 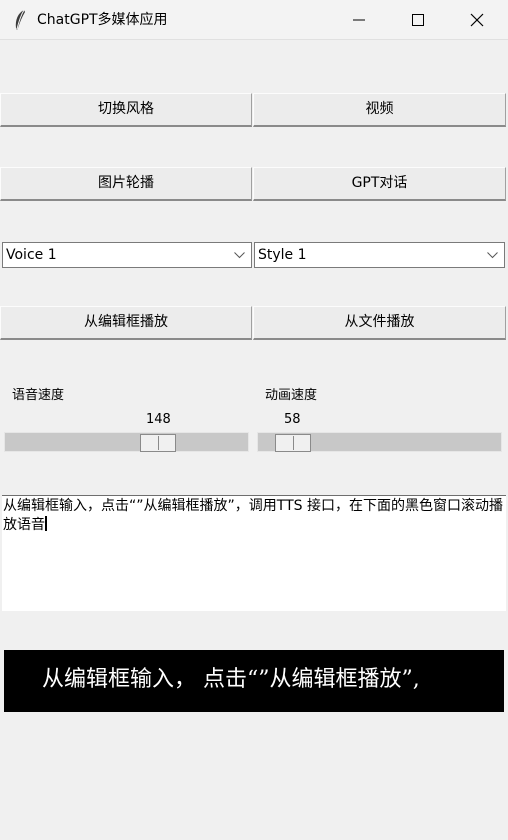 I want to click on animation-speed-value: 58, so click(x=292, y=419).